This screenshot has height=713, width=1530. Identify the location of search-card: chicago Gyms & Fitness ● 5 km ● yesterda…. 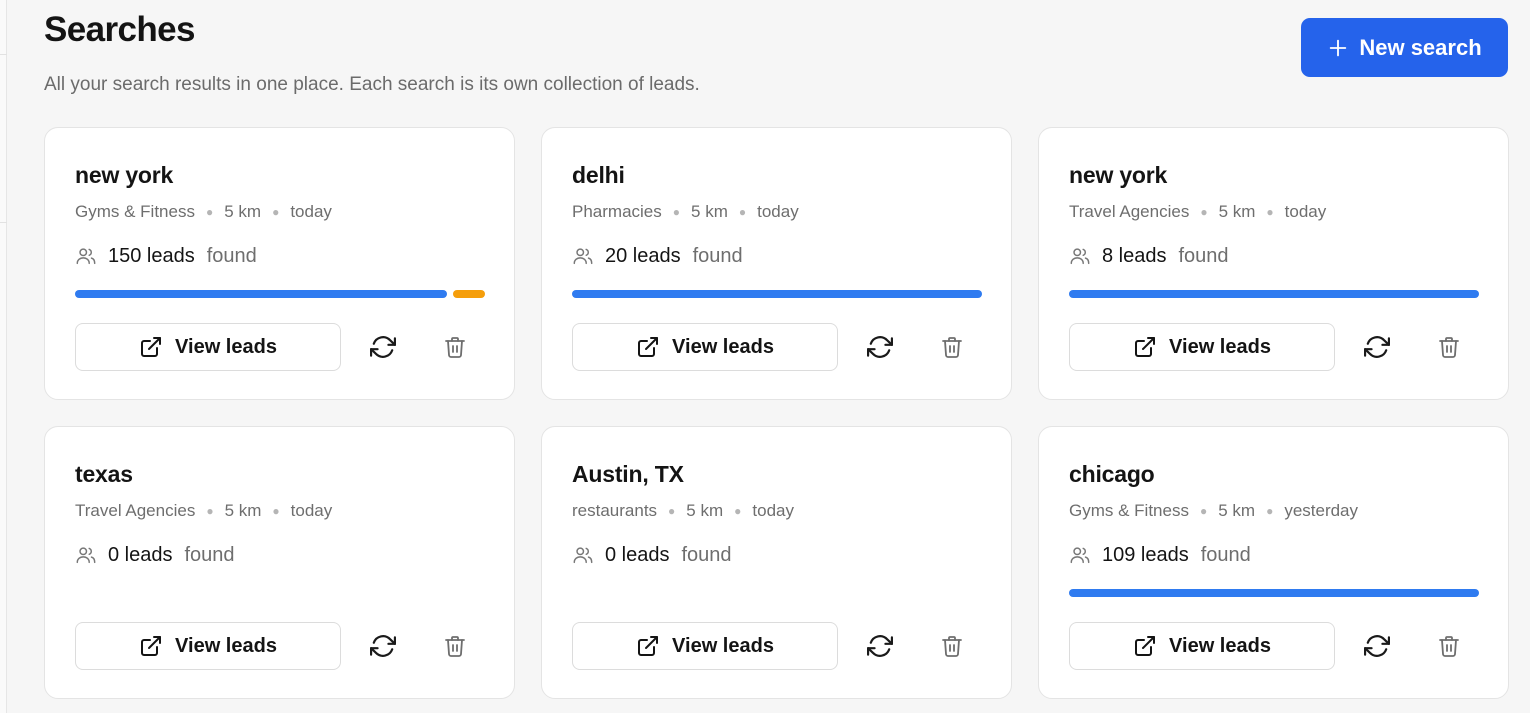
(1273, 562).